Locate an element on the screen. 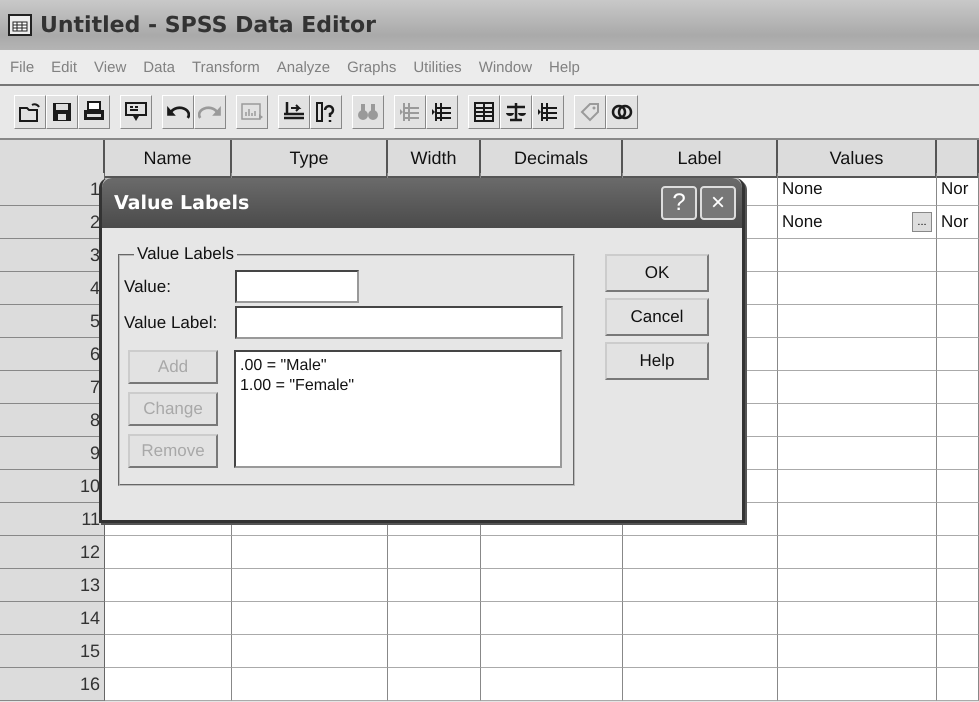 The width and height of the screenshot is (979, 702). row-number: 14 is located at coordinates (52, 618).